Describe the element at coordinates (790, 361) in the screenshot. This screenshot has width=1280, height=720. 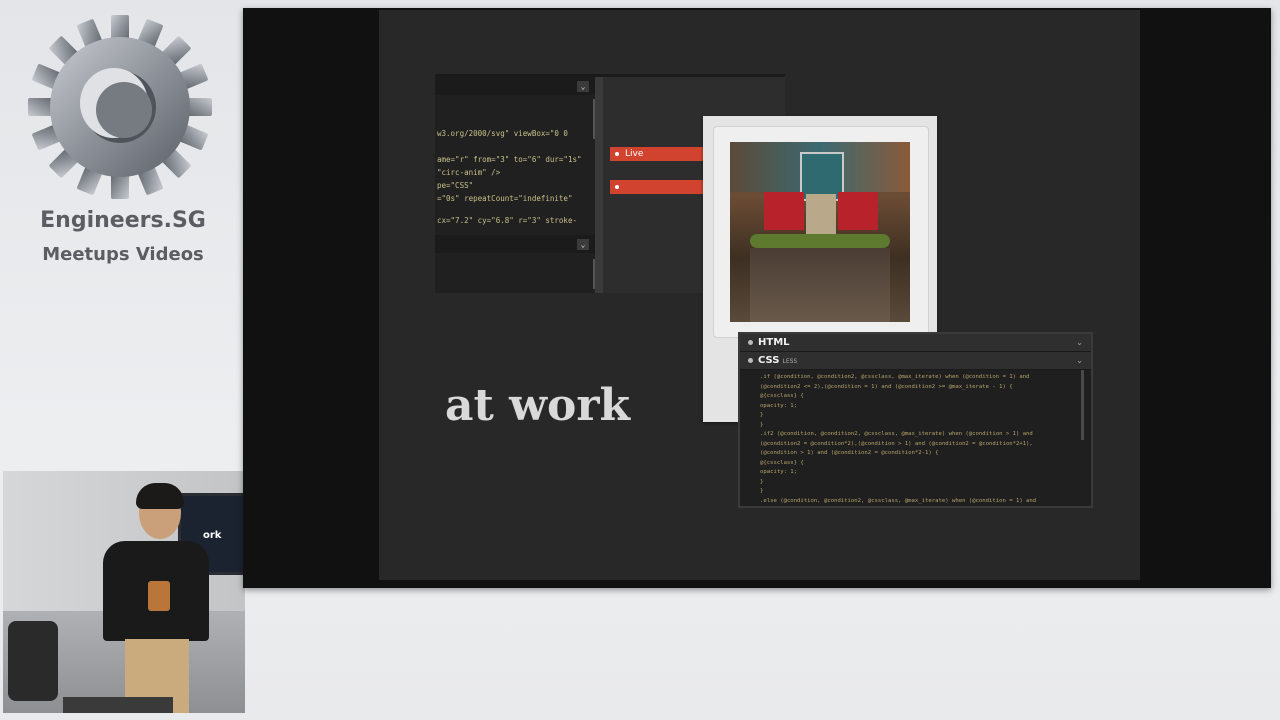
I see `tab-css-tag: LESS` at that location.